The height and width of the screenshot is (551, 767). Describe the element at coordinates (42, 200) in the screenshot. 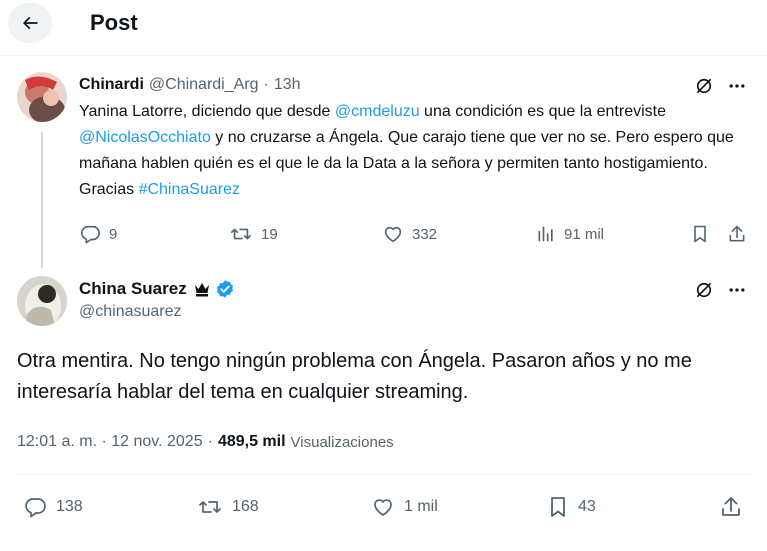

I see `thread-line` at that location.